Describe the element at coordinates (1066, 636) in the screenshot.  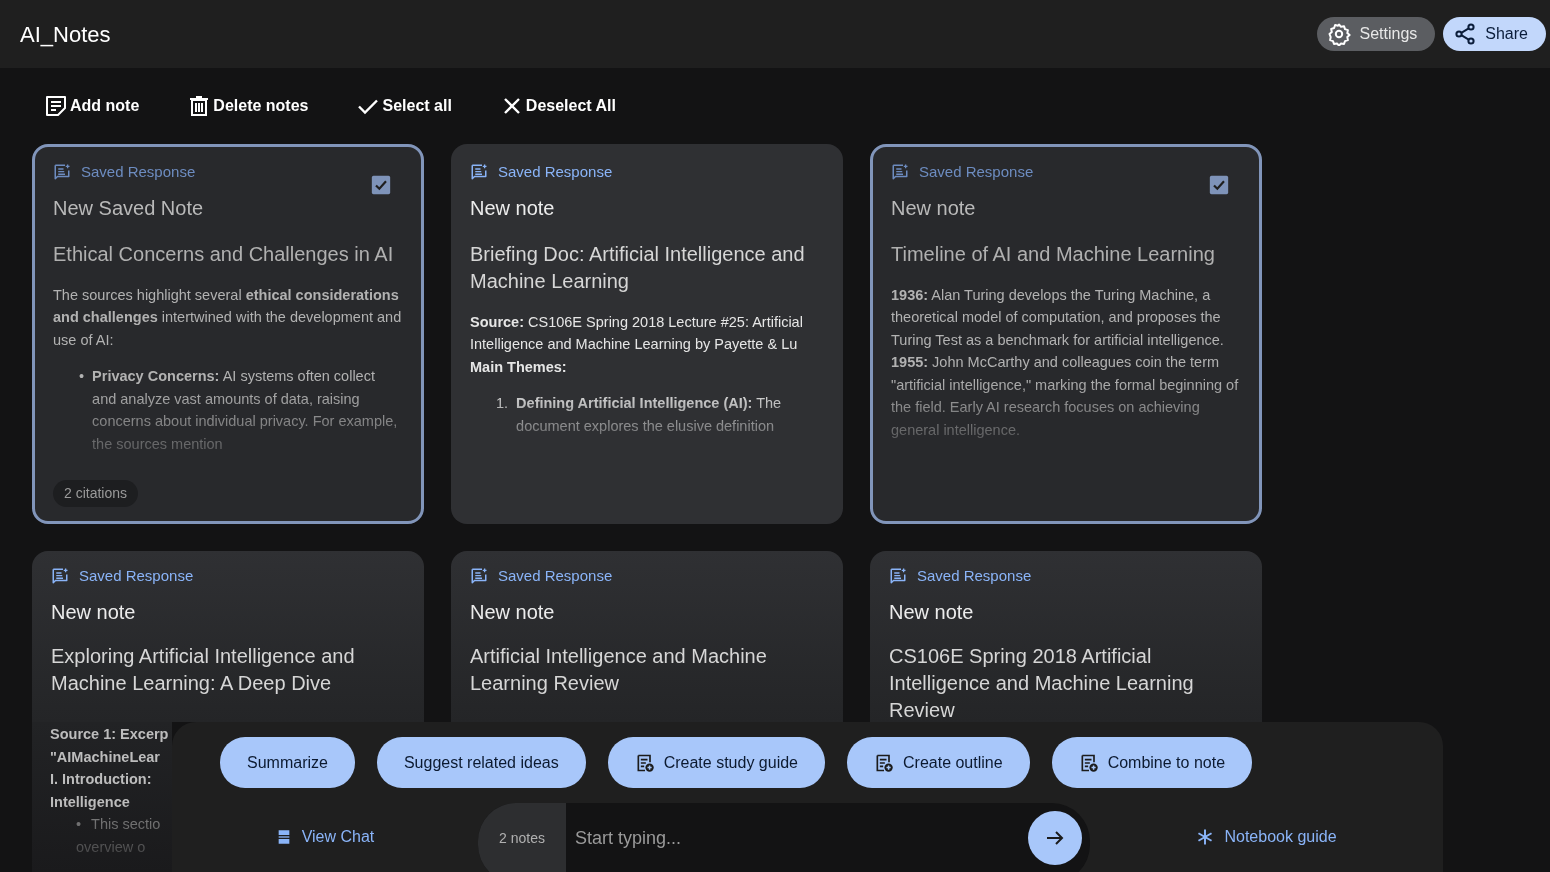
I see `note-card: Saved Response New note CS106E Spring 2018 Artificial Intelligence and Machine Learning Review` at that location.